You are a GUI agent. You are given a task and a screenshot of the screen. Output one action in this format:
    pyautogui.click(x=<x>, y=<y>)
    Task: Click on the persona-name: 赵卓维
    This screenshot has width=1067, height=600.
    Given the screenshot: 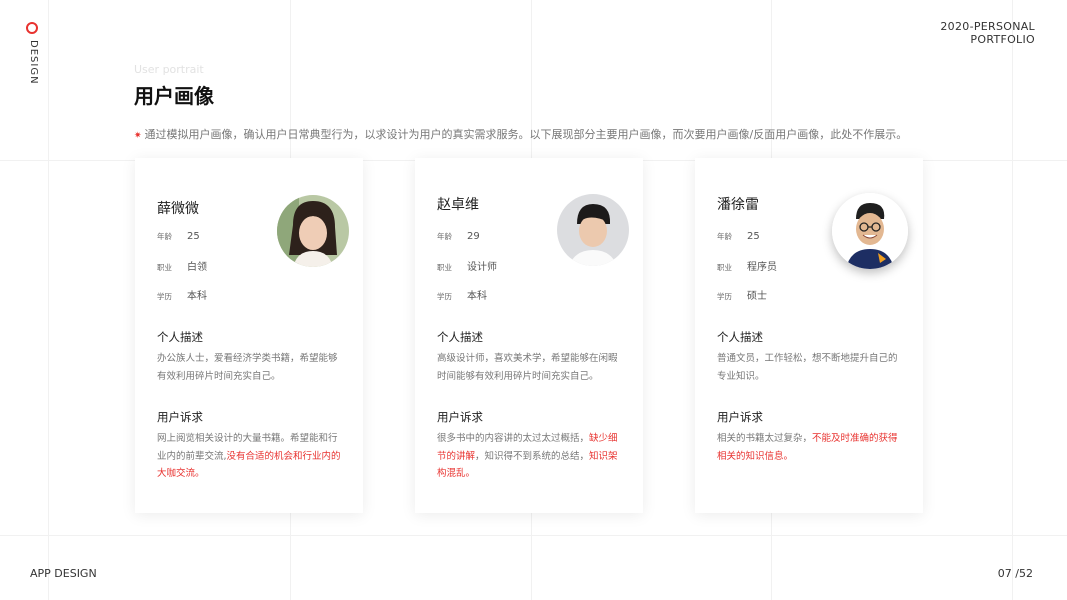 What is the action you would take?
    pyautogui.click(x=458, y=205)
    